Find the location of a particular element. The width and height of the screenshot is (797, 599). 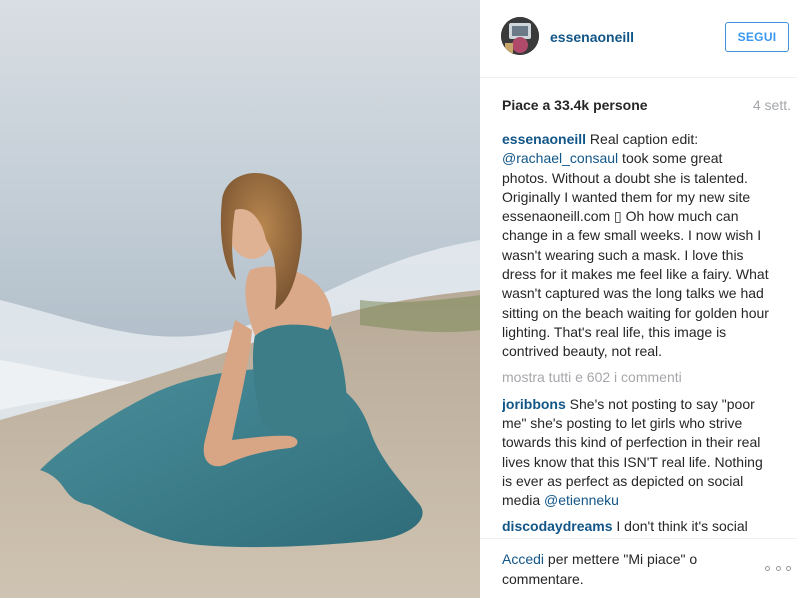

avatar-image is located at coordinates (520, 36).